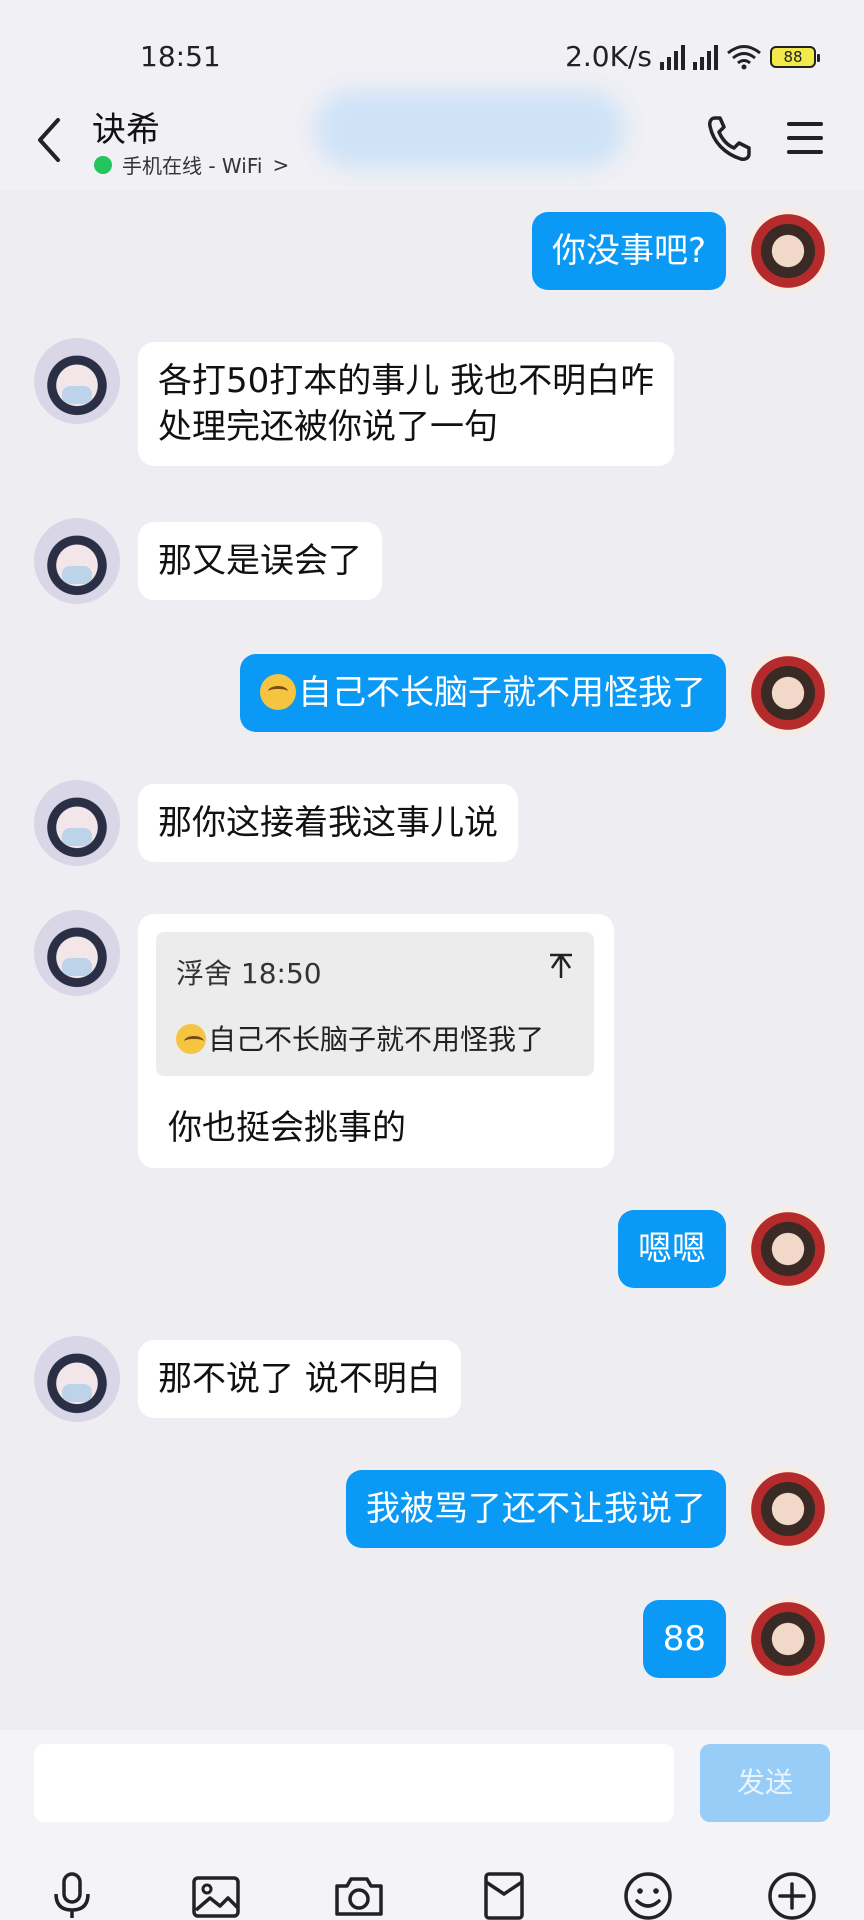 The image size is (864, 1920). Describe the element at coordinates (216, 1895) in the screenshot. I see `image-icon` at that location.